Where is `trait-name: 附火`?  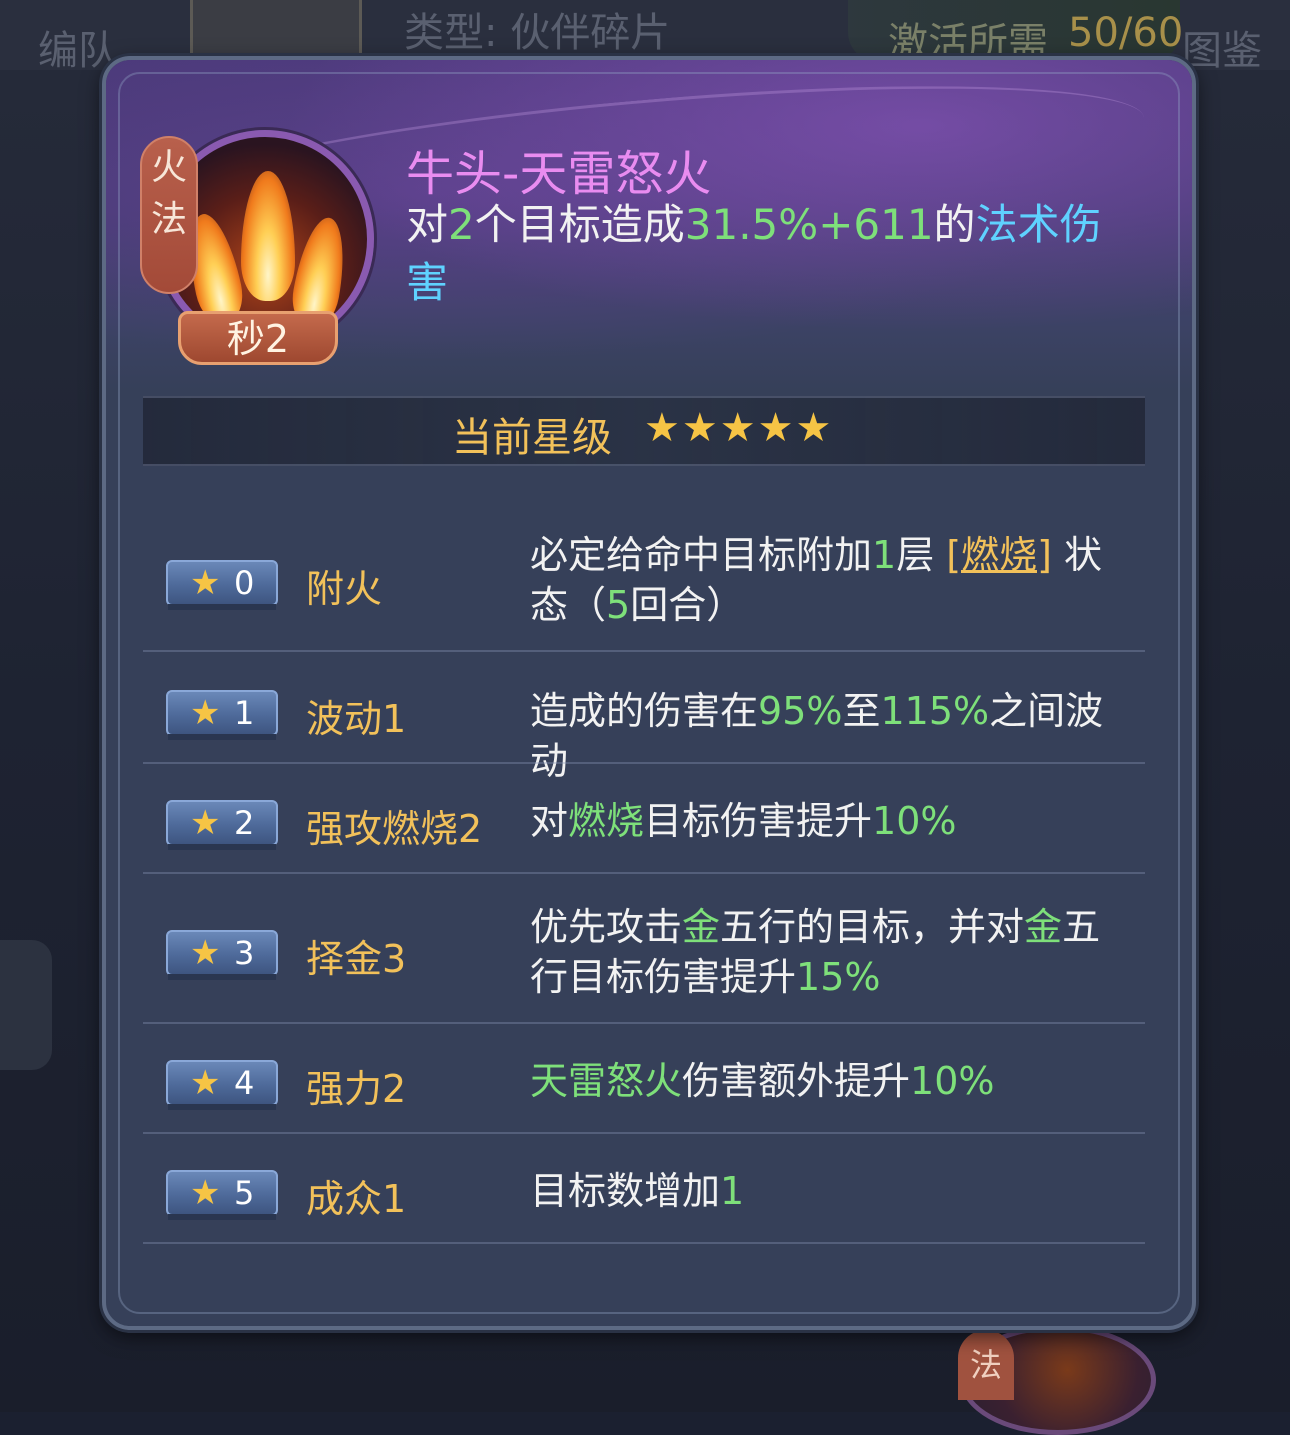 trait-name: 附火 is located at coordinates (344, 589).